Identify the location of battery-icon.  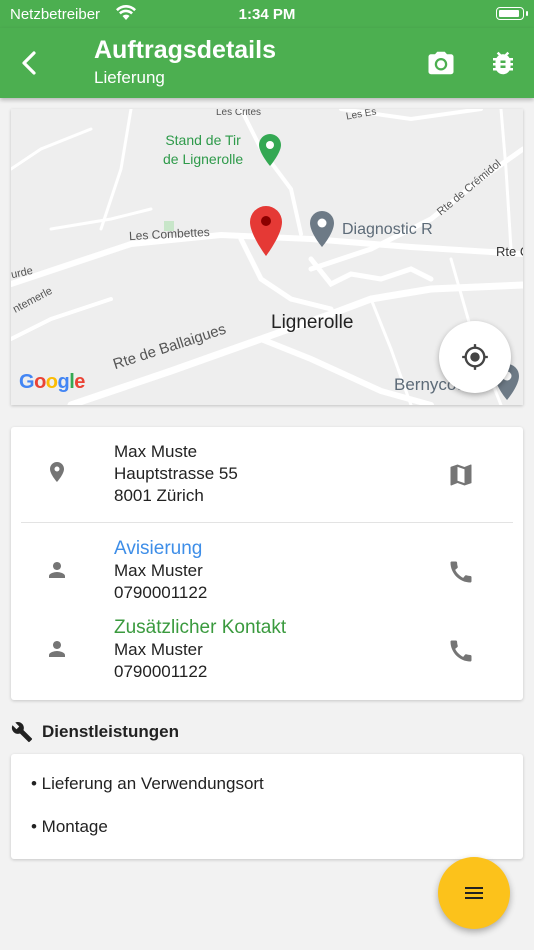
(512, 13).